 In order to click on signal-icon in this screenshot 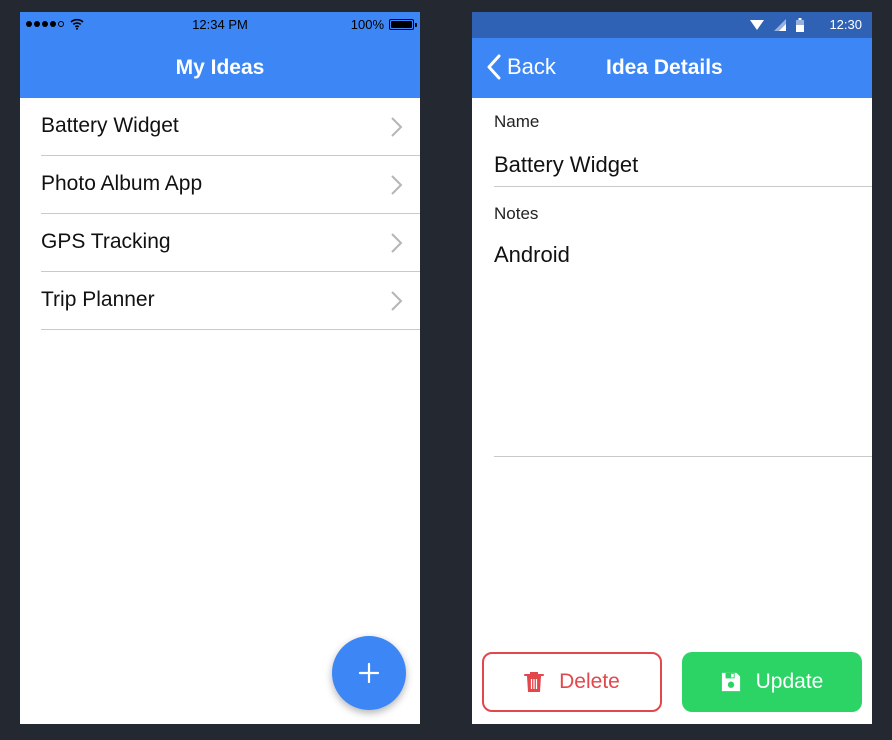, I will do `click(780, 25)`.